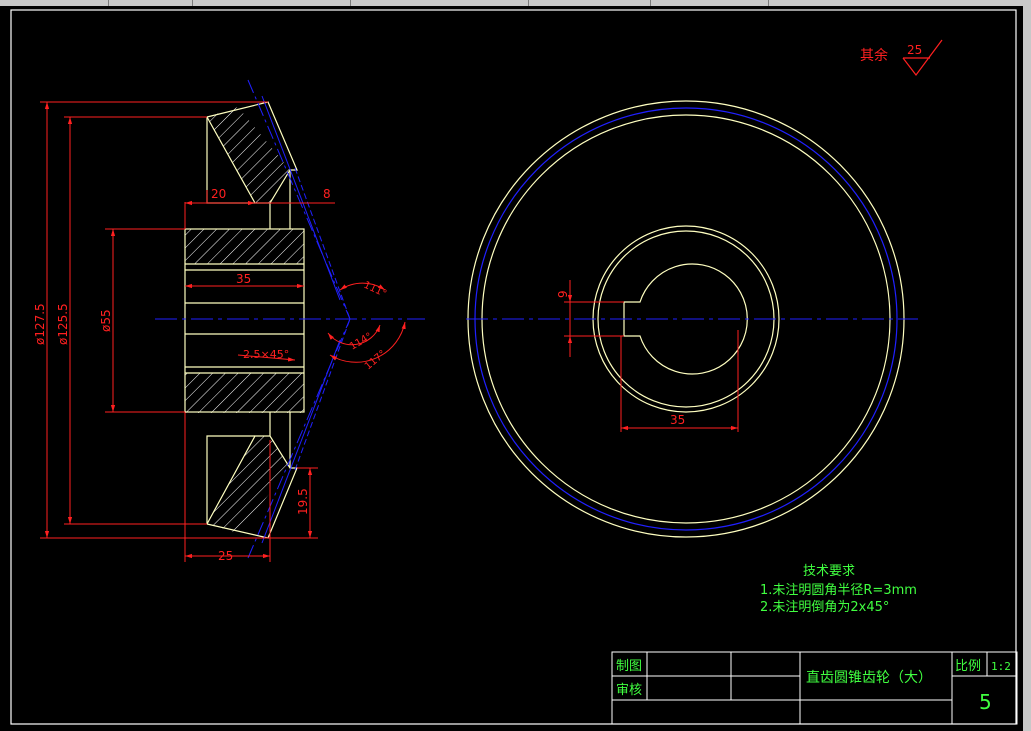 The height and width of the screenshot is (731, 1031). I want to click on technical-notes: 技术要求 1.未注明圆角半径R=3mm 2.未注明倒角为2x45°, so click(838, 589).